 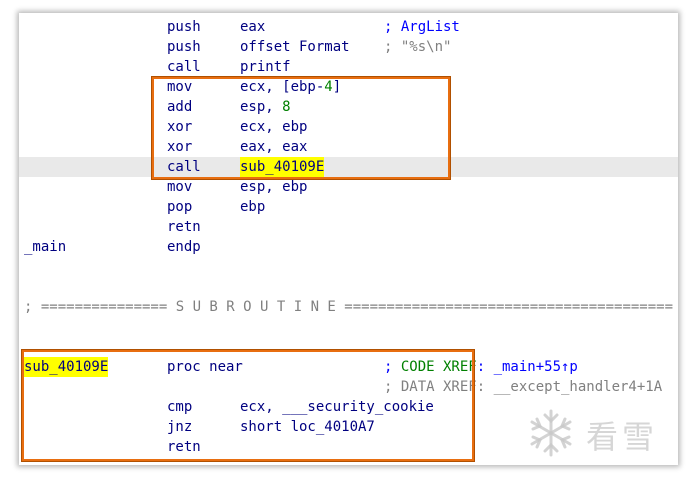 I want to click on code-line: _main endp, so click(x=348, y=247).